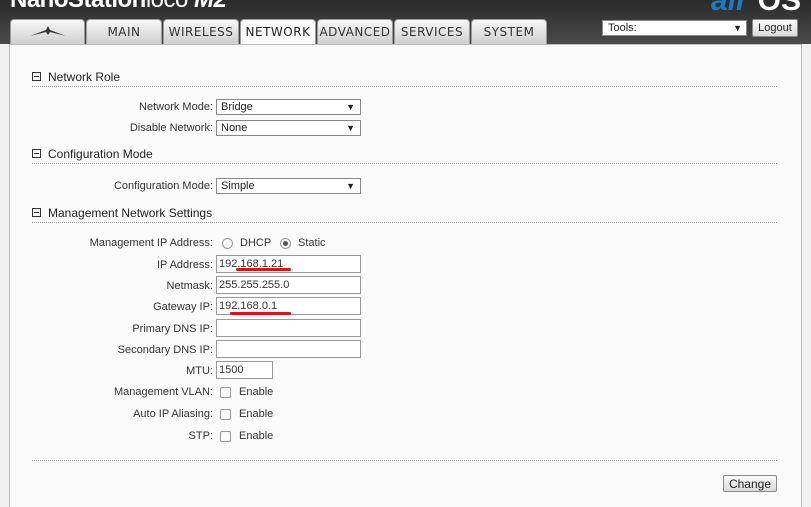 Image resolution: width=811 pixels, height=507 pixels. Describe the element at coordinates (225, 436) in the screenshot. I see `stp-checkbox` at that location.